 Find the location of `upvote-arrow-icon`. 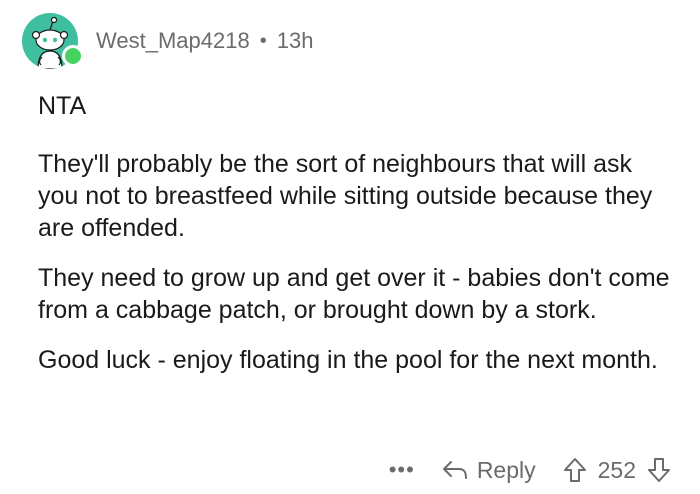

upvote-arrow-icon is located at coordinates (575, 470).